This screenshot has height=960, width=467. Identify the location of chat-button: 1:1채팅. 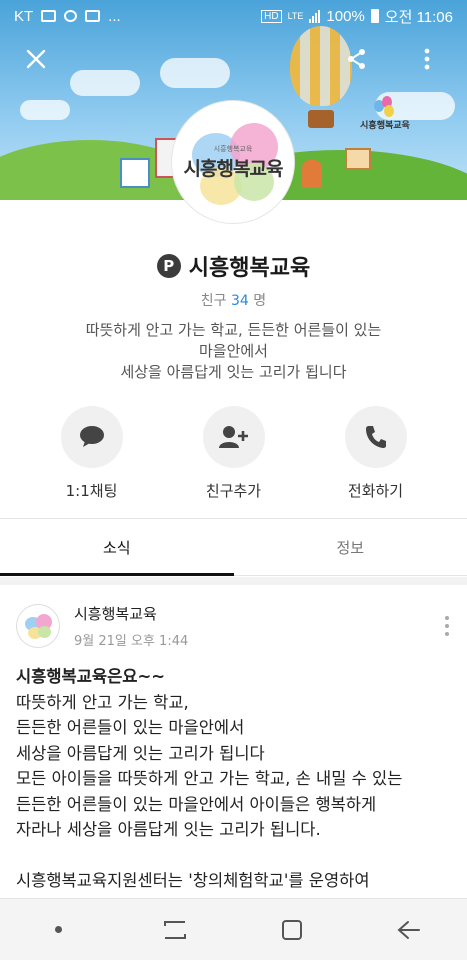
(92, 453).